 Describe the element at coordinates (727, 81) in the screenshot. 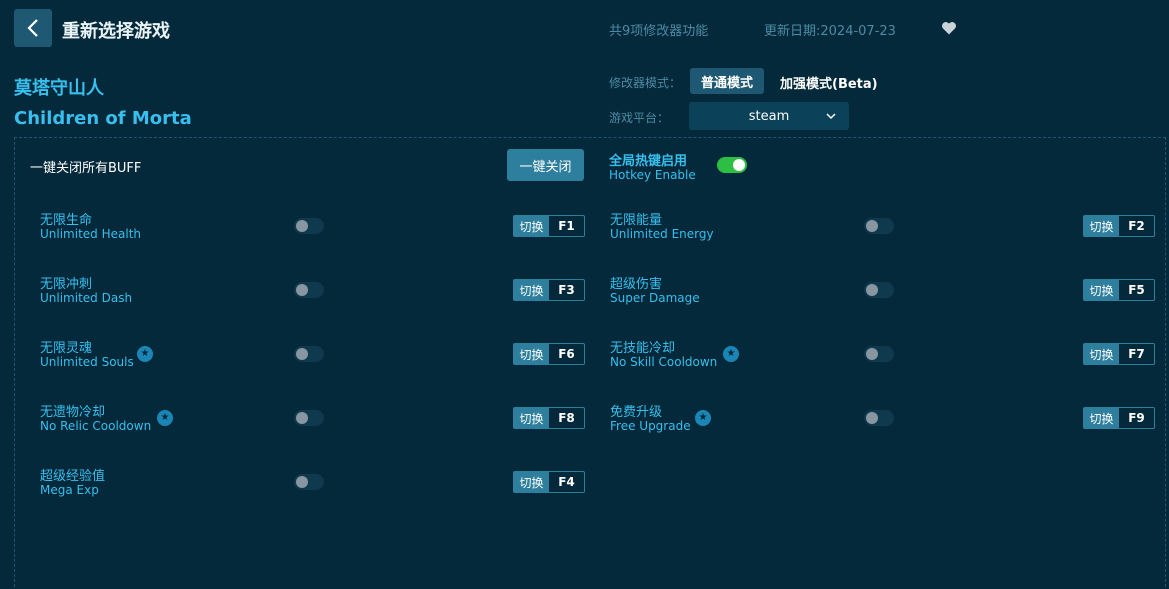

I see `normal-mode-button: 普通模式` at that location.